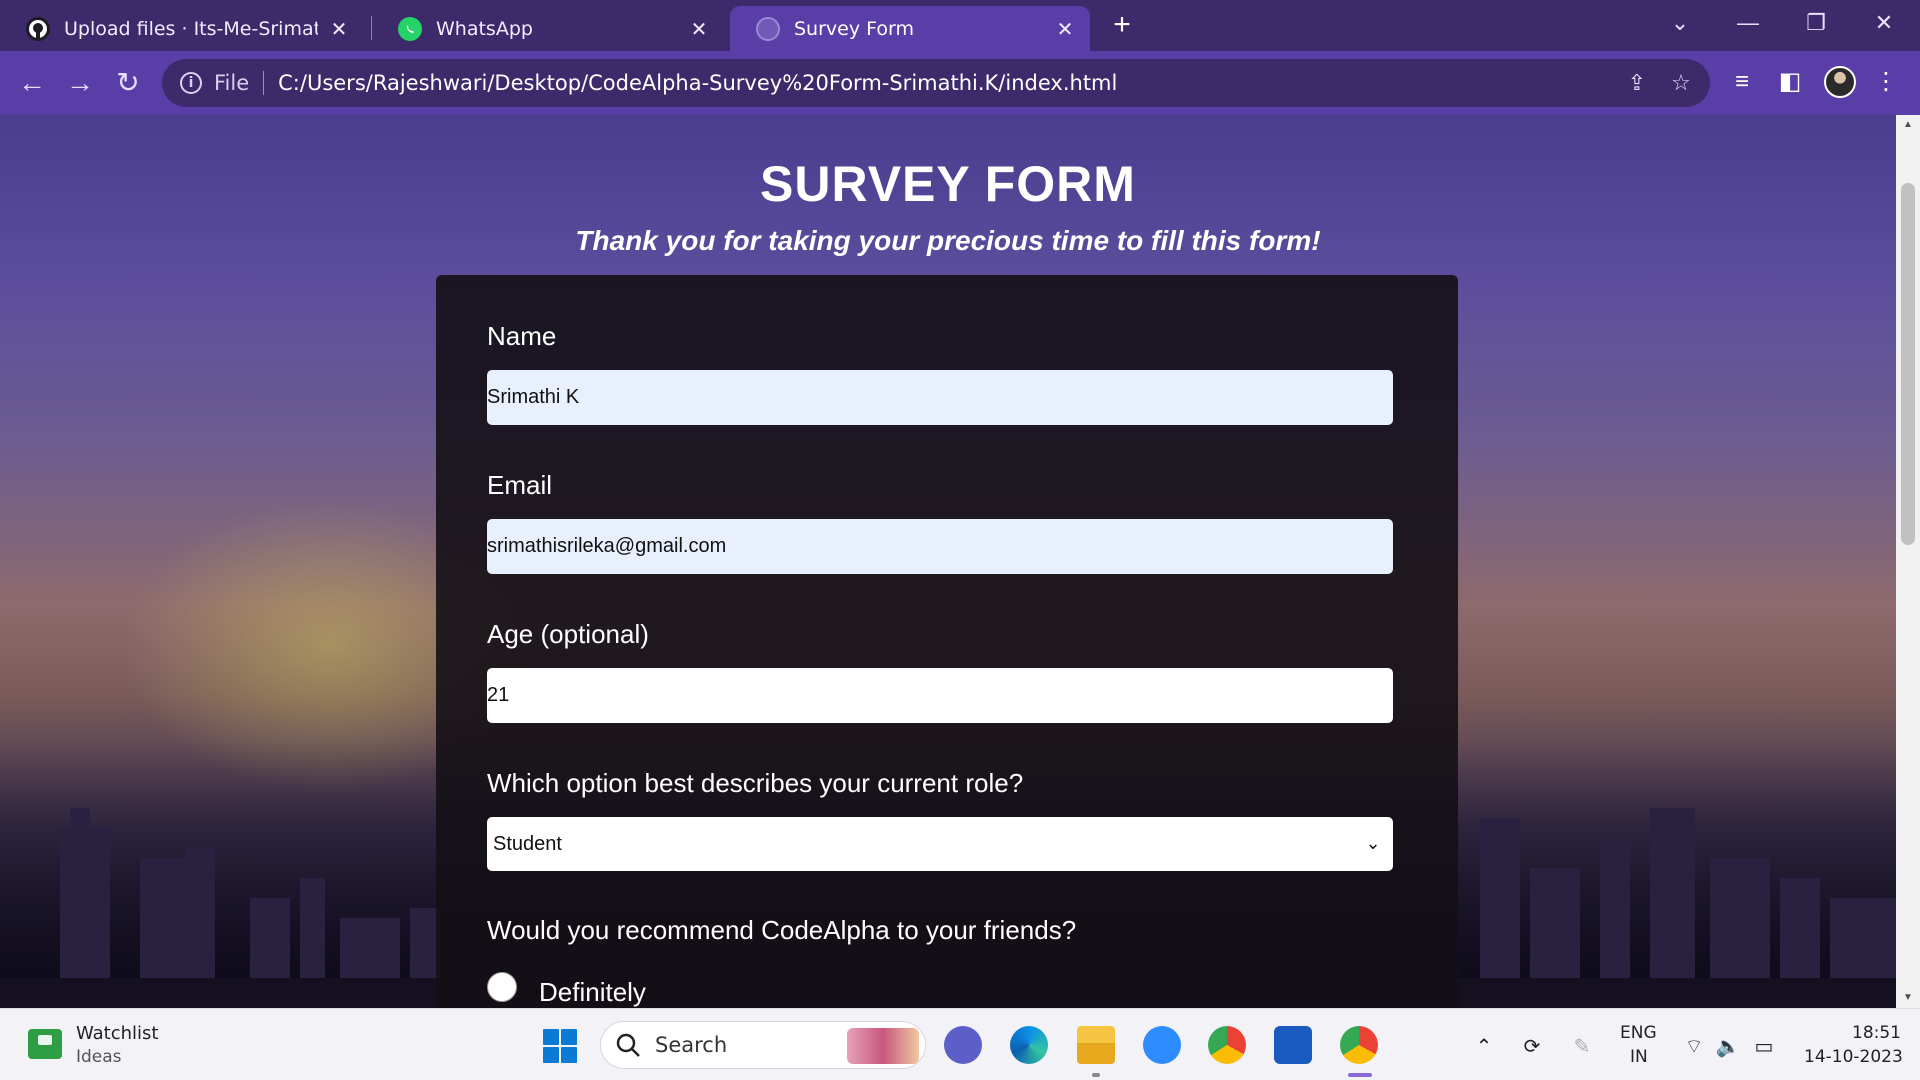  Describe the element at coordinates (520, 485) in the screenshot. I see `email-label: Email` at that location.